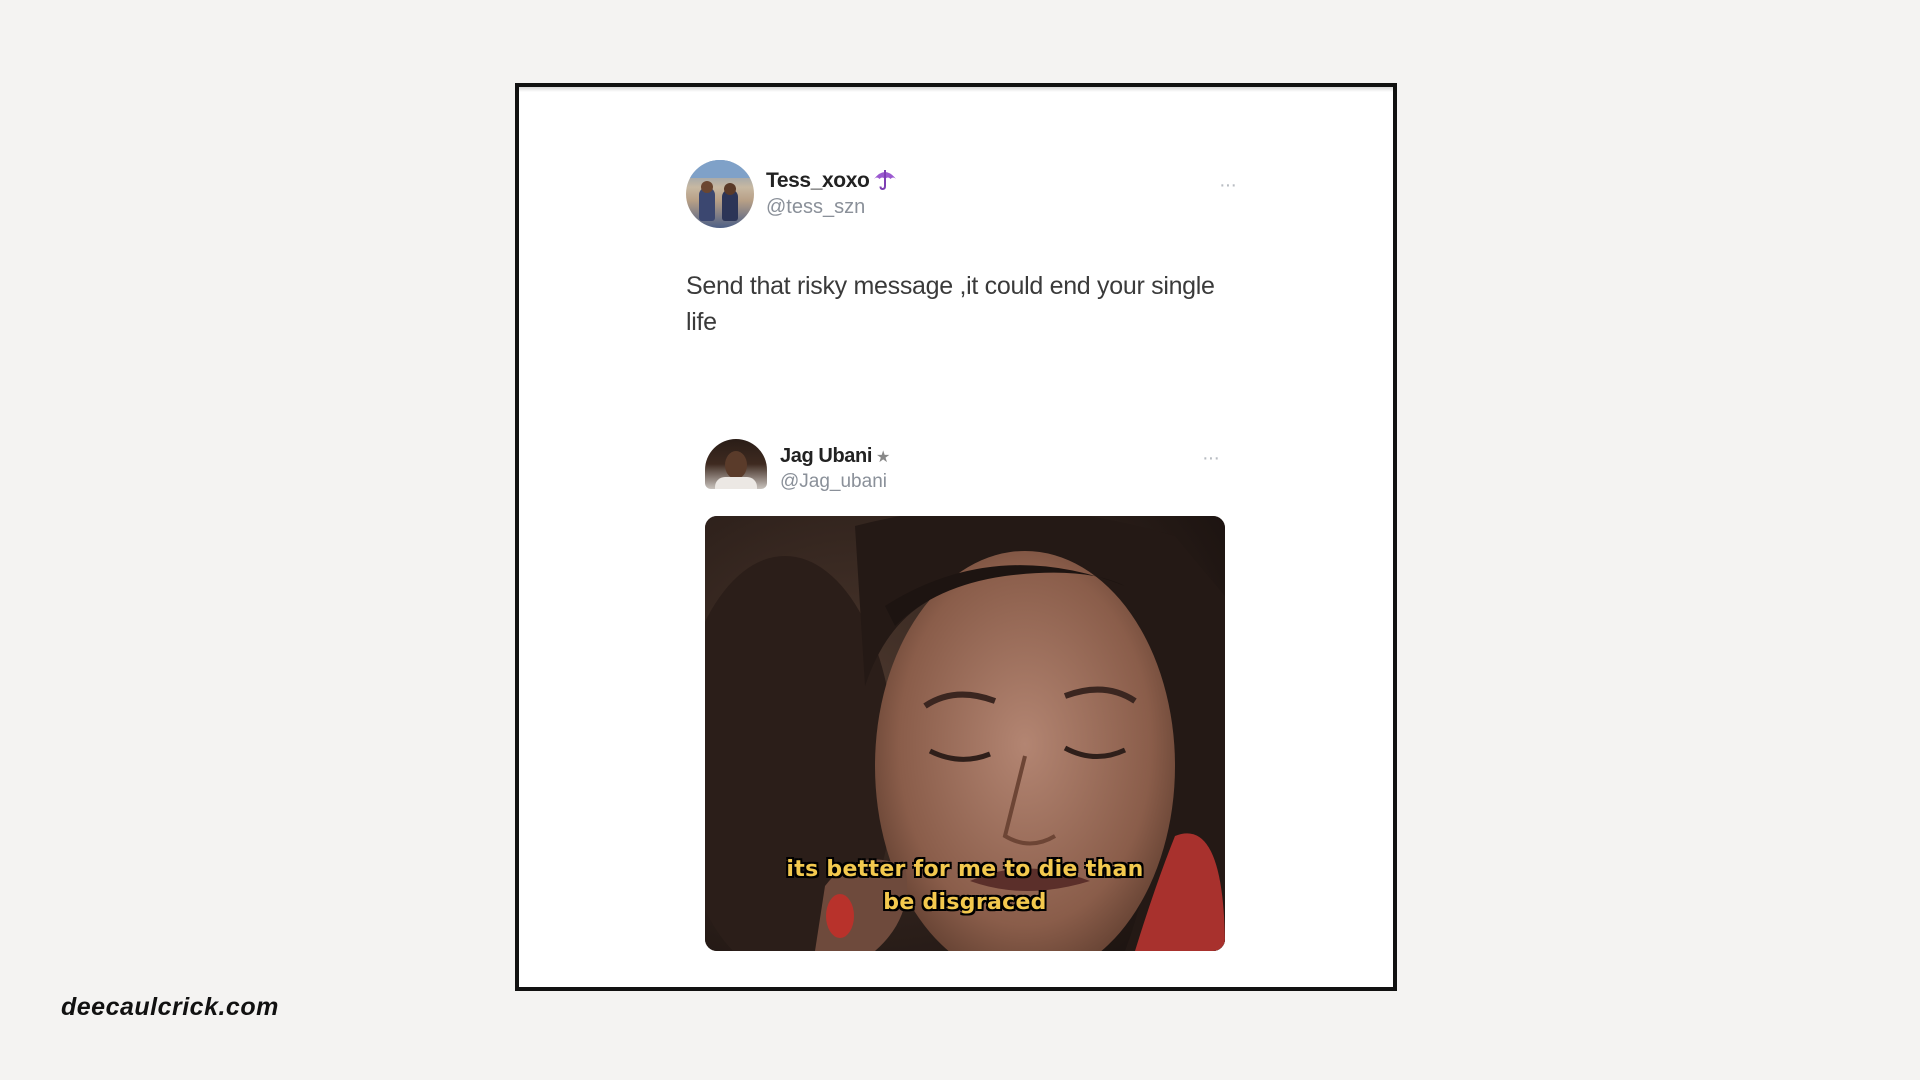  I want to click on umbrella-icon, so click(885, 179).